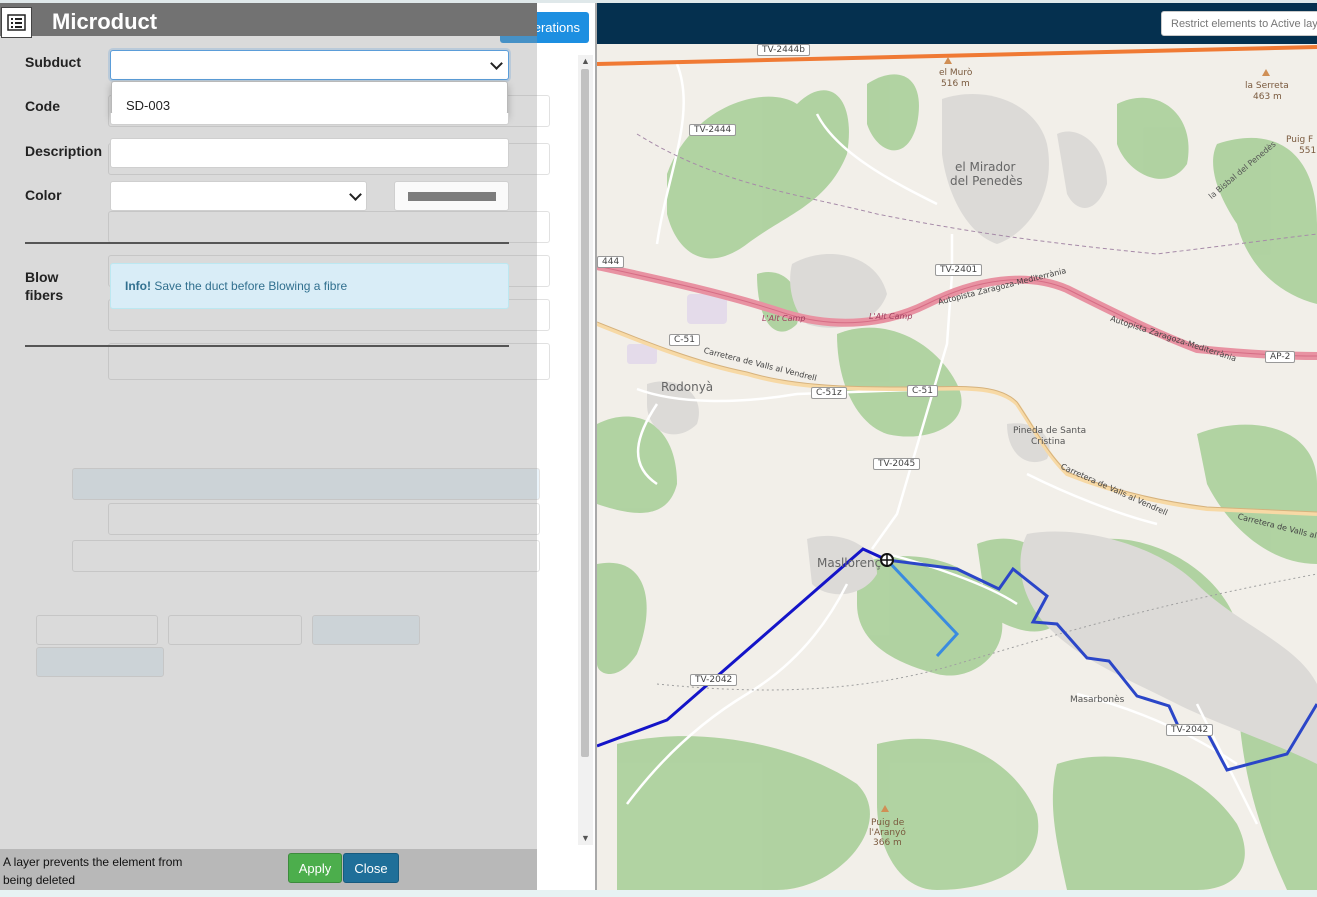 The image size is (1317, 897). I want to click on code-input, so click(309, 119).